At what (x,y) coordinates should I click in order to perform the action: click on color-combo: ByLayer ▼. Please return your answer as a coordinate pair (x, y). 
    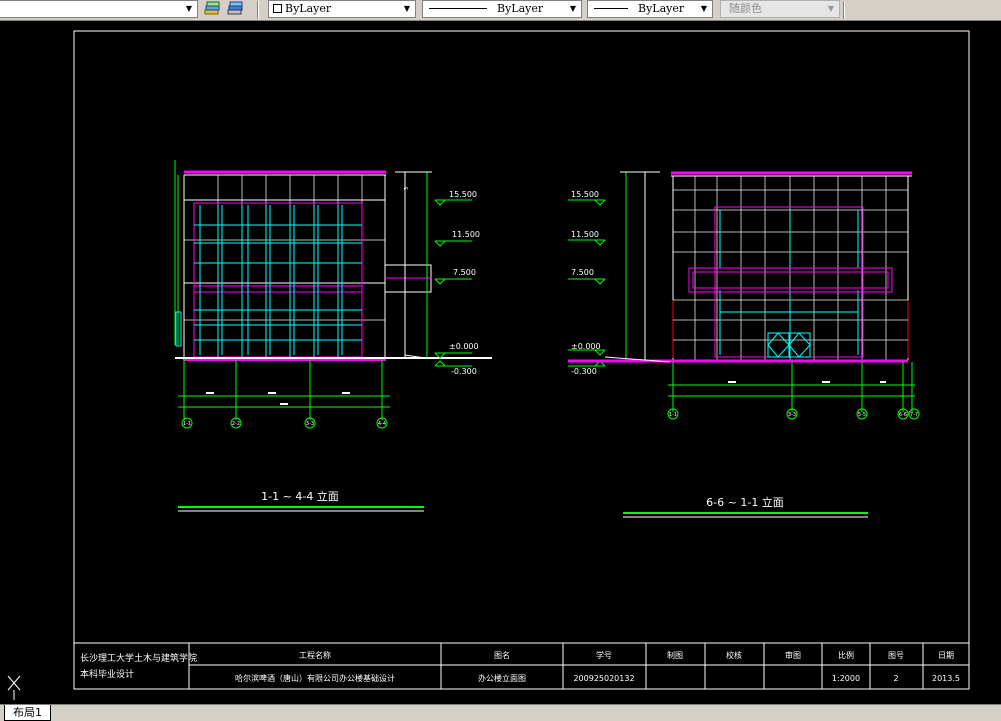
    Looking at the image, I should click on (342, 9).